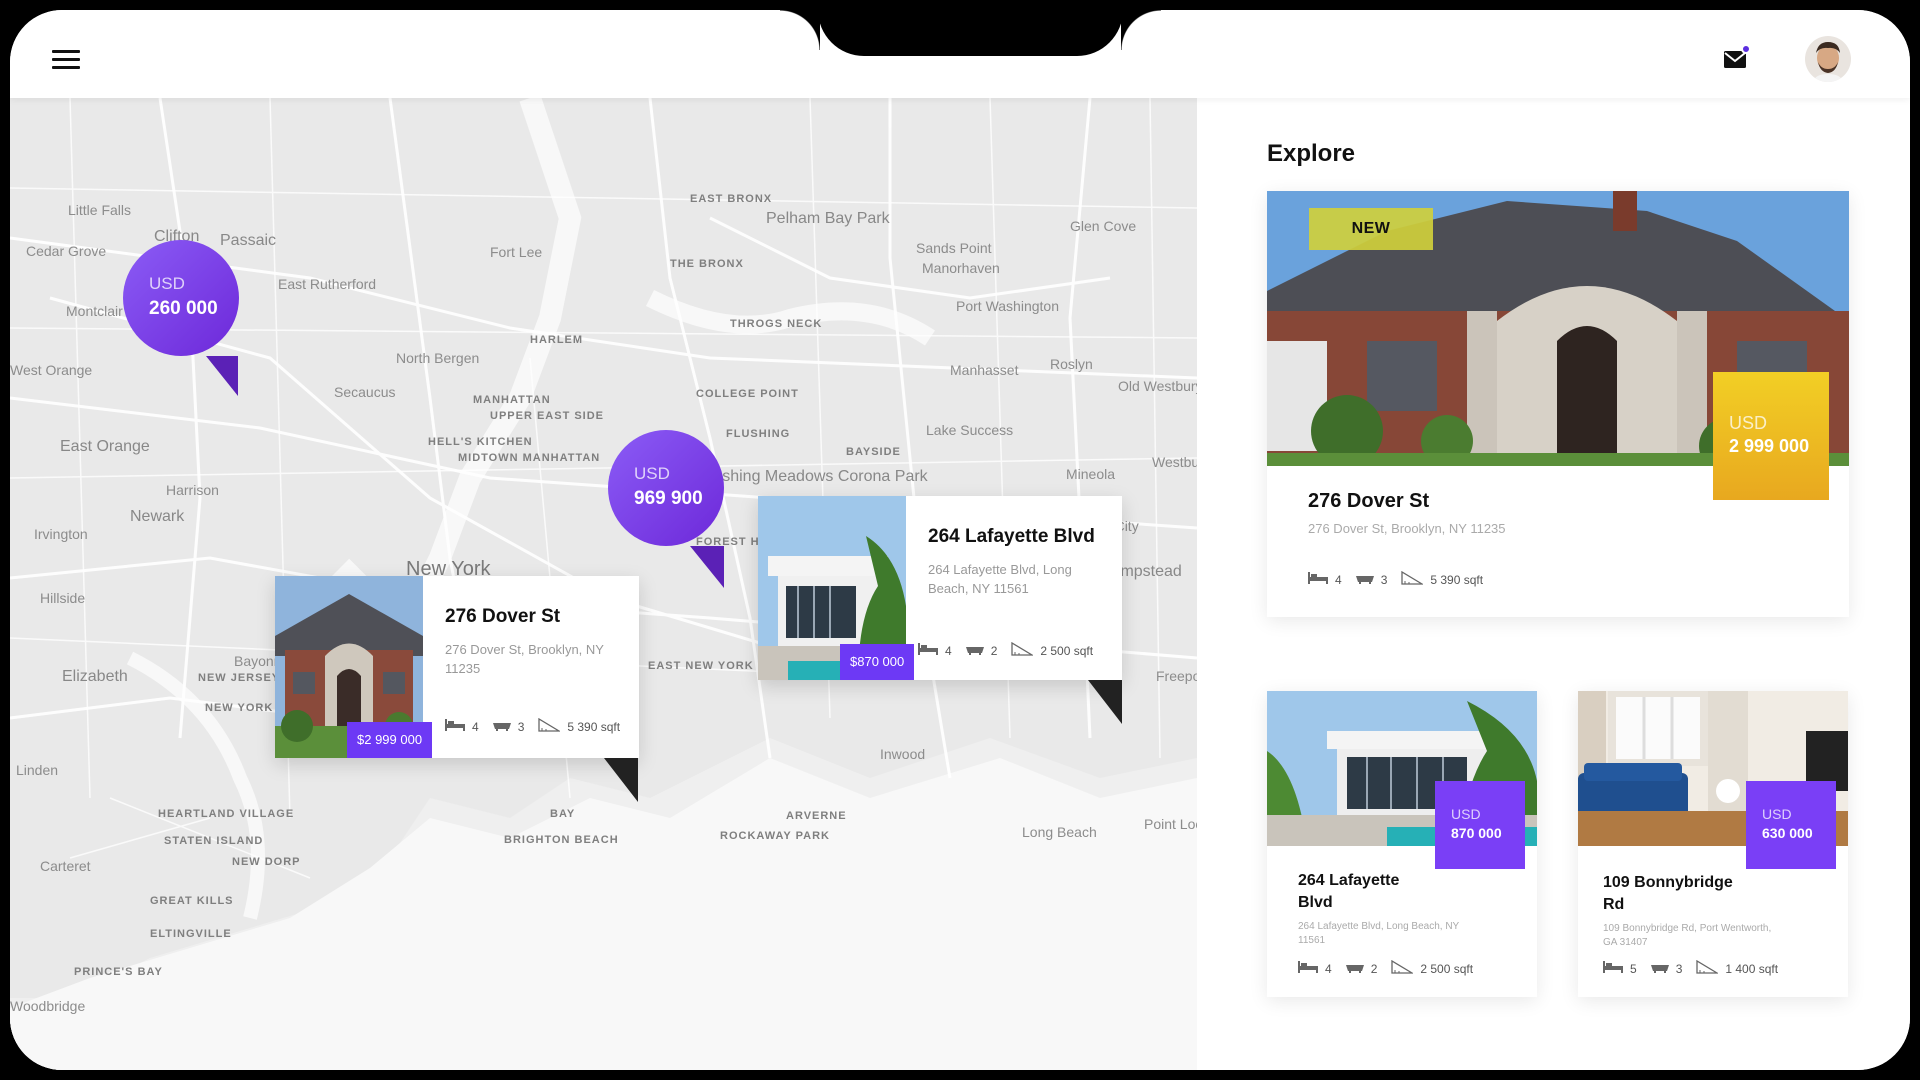 This screenshot has width=1920, height=1080. Describe the element at coordinates (1687, 928) in the screenshot. I see `address-line: 109 Bonnybridge Rd, Port Wentworth,` at that location.